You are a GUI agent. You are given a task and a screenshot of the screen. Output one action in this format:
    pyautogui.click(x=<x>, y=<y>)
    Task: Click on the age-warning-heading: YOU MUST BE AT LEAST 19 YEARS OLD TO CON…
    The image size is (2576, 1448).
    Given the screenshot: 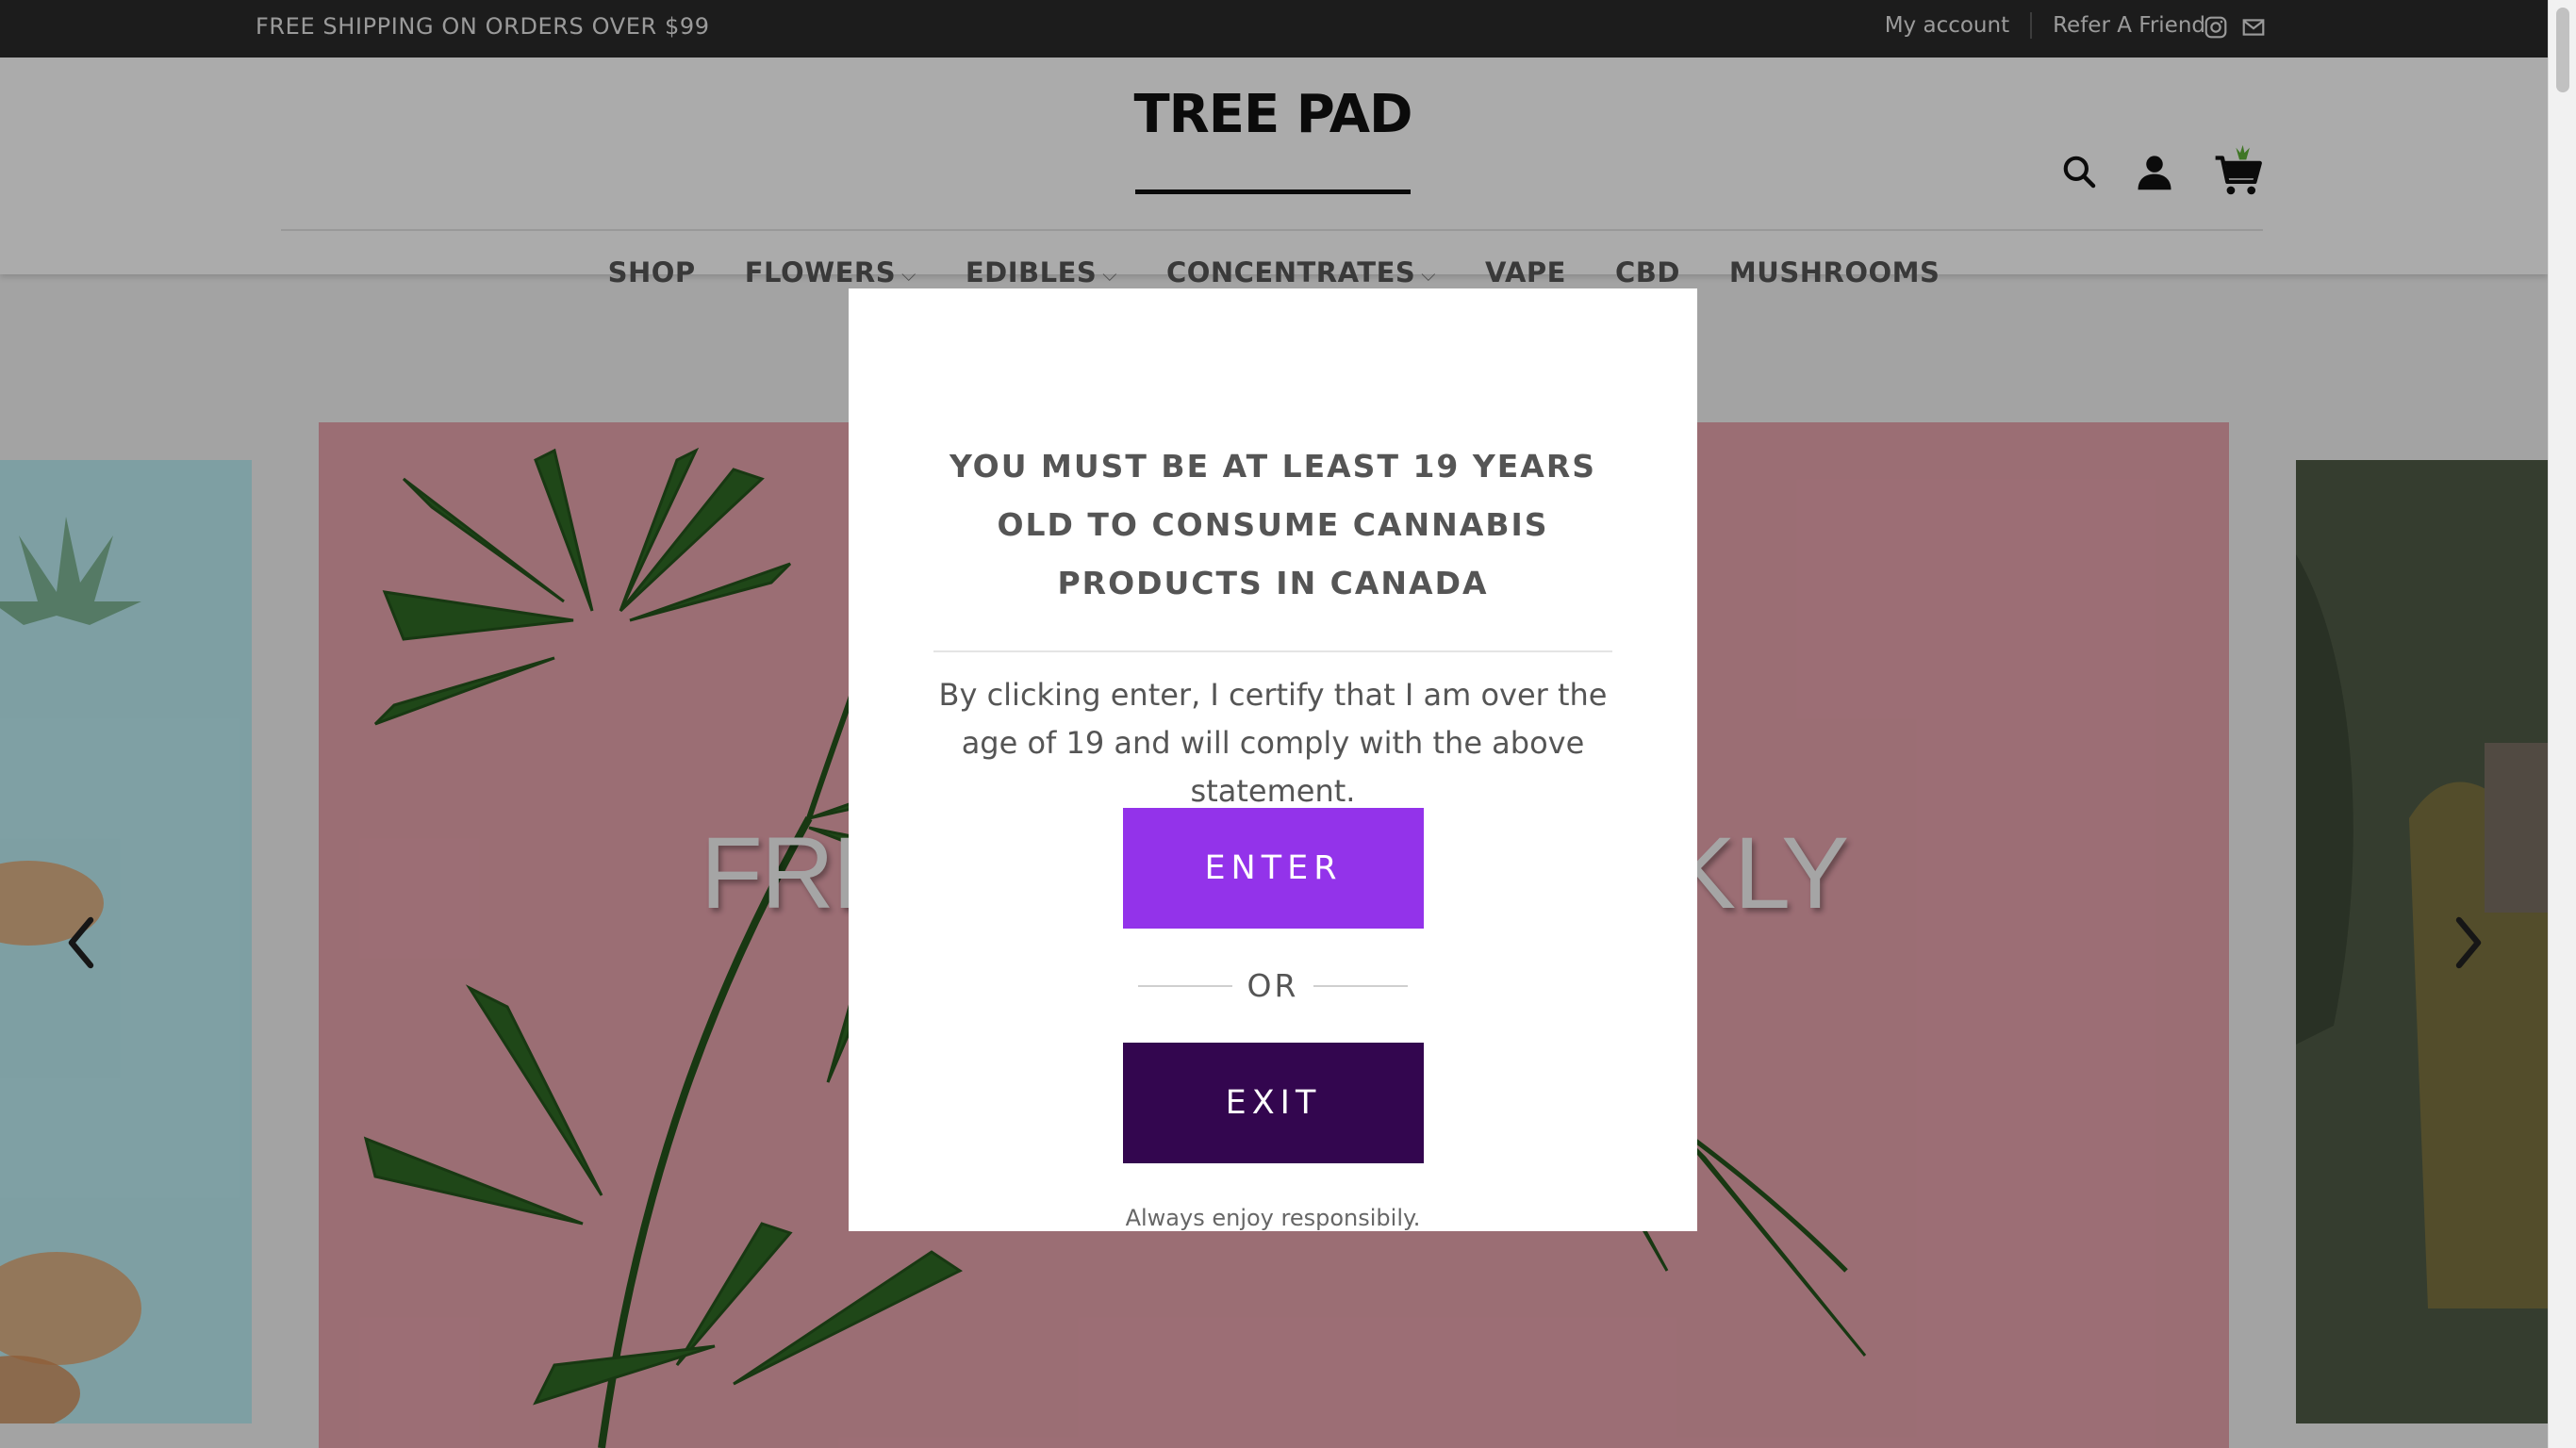 What is the action you would take?
    pyautogui.click(x=1273, y=524)
    